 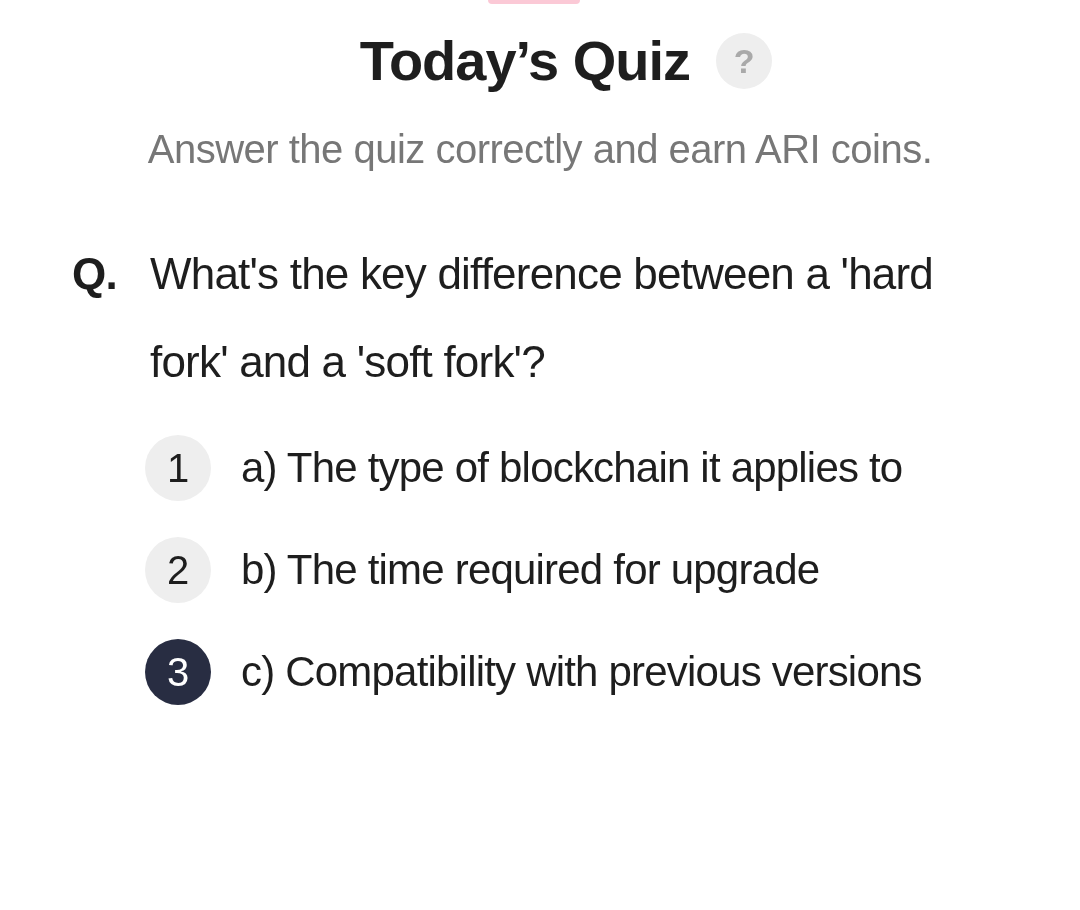 I want to click on quiz-subtitle: Answer the quiz correctly and earn ARI coins., so click(x=540, y=149).